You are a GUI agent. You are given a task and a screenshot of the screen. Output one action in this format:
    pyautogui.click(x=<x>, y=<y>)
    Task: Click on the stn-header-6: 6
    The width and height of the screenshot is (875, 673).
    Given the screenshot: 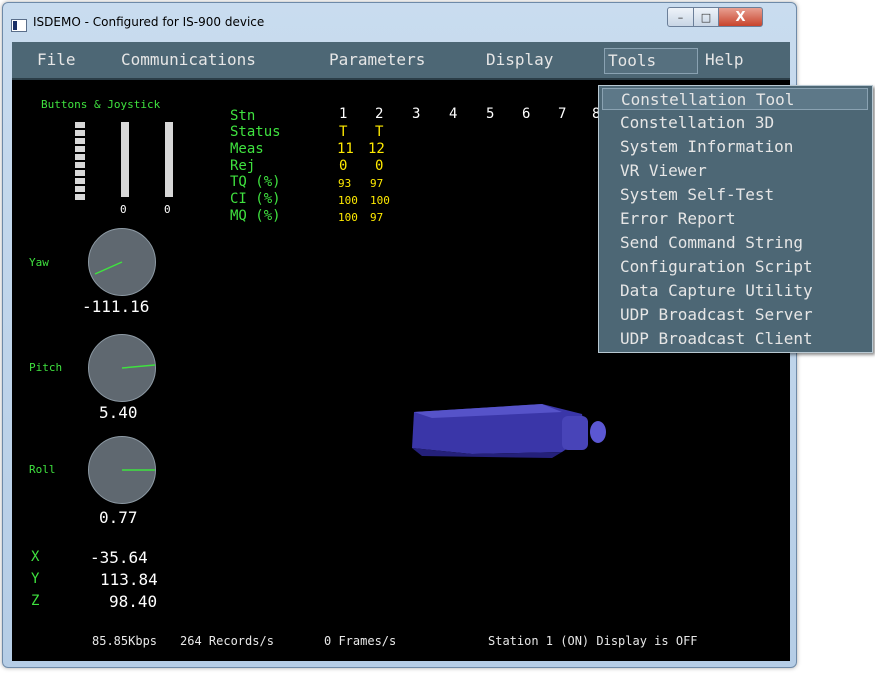 What is the action you would take?
    pyautogui.click(x=526, y=114)
    